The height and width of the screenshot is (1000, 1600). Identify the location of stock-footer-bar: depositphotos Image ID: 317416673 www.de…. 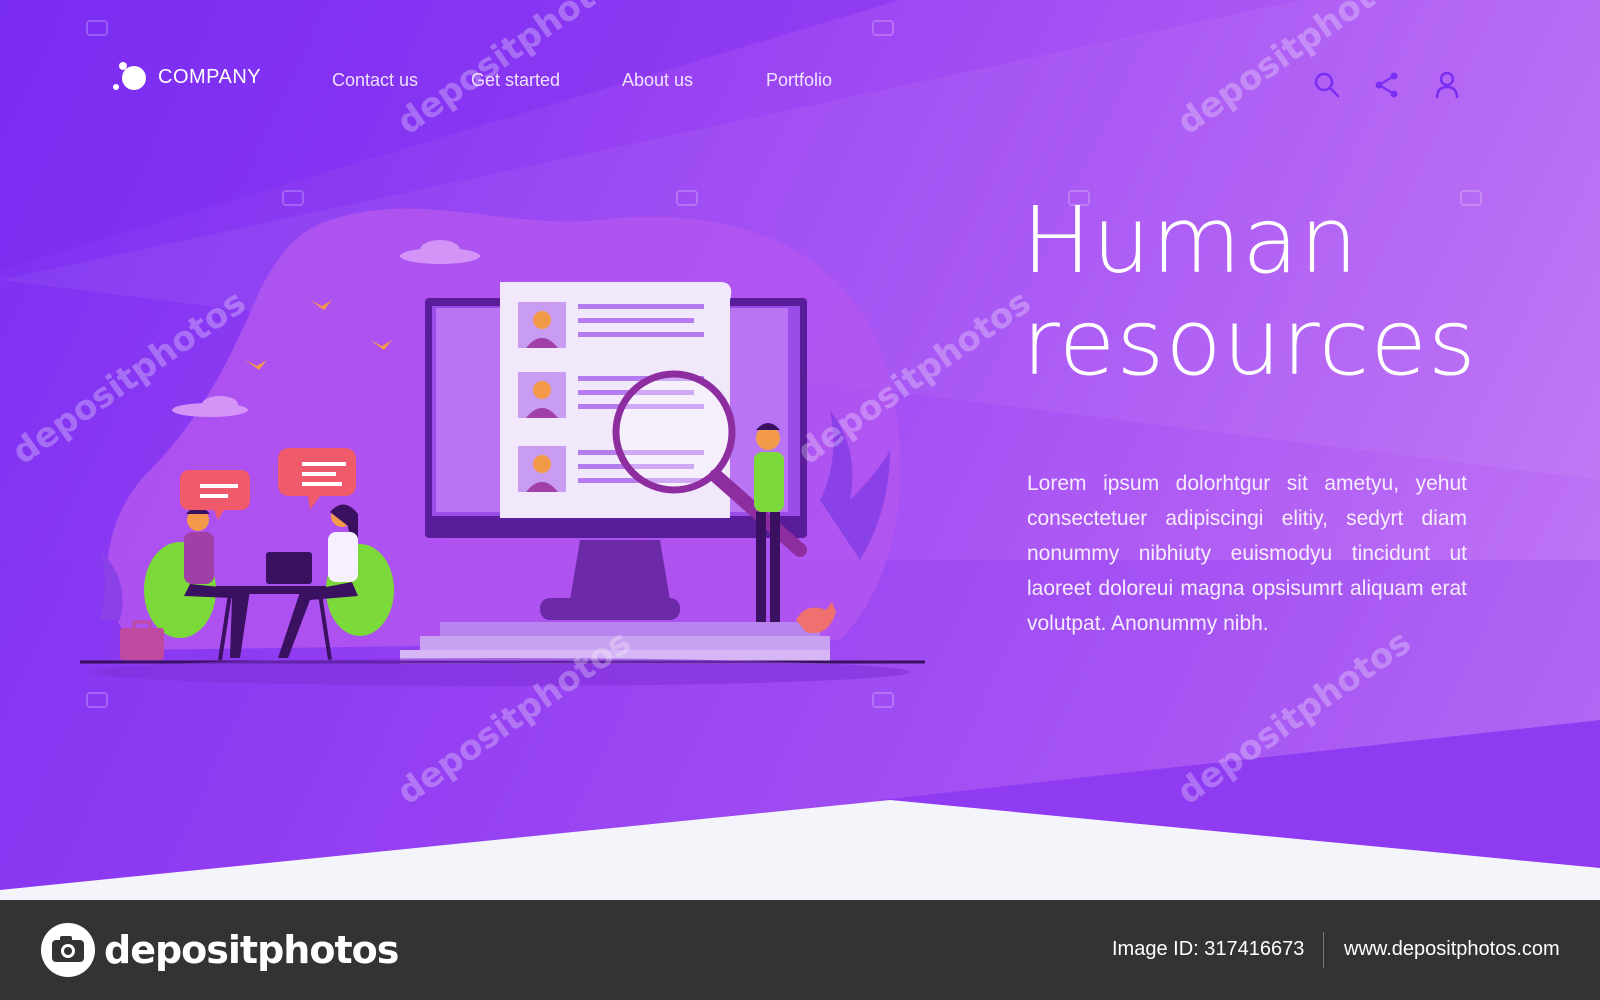
(800, 950).